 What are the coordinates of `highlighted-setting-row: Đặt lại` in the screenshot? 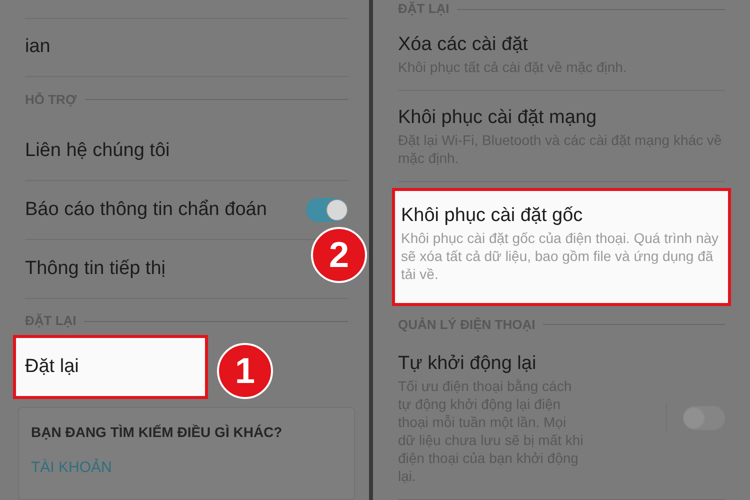 It's located at (110, 366).